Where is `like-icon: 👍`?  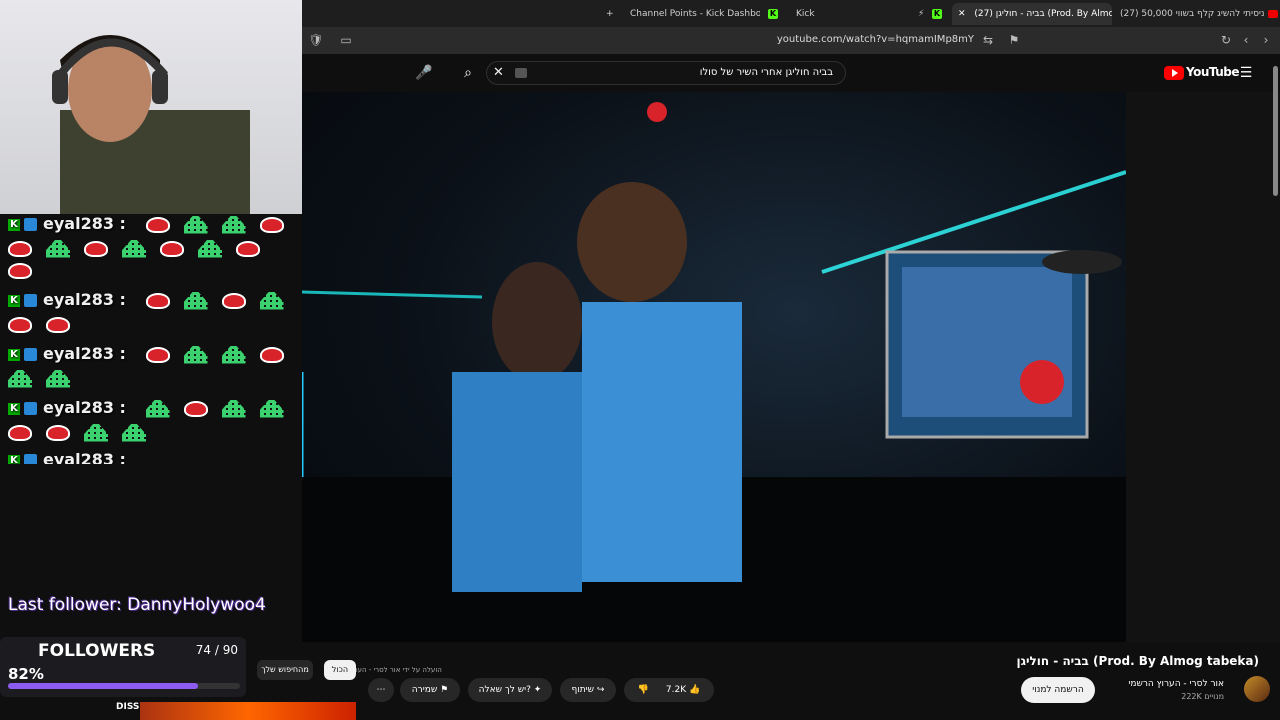 like-icon: 👍 is located at coordinates (694, 690).